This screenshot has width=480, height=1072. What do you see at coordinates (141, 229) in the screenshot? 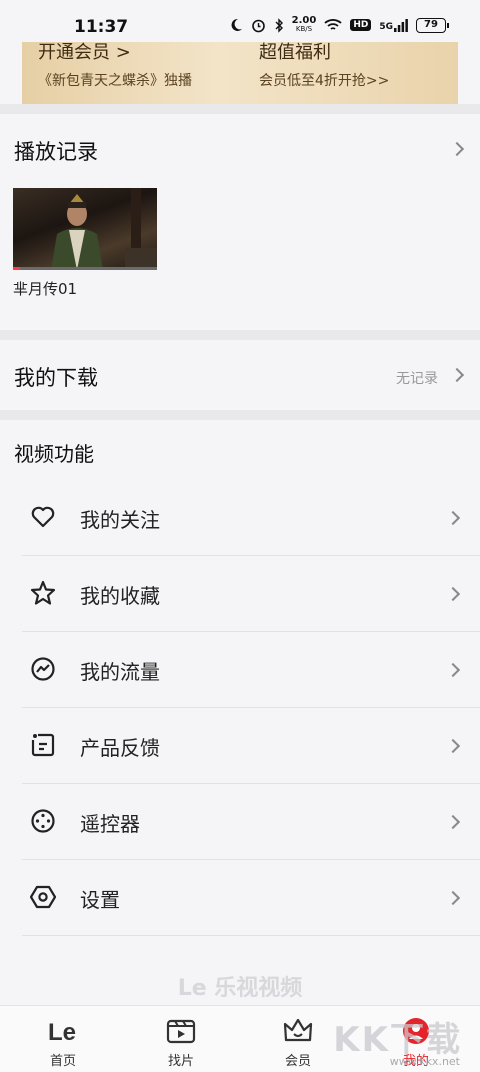
I see `scene-pillar` at bounding box center [141, 229].